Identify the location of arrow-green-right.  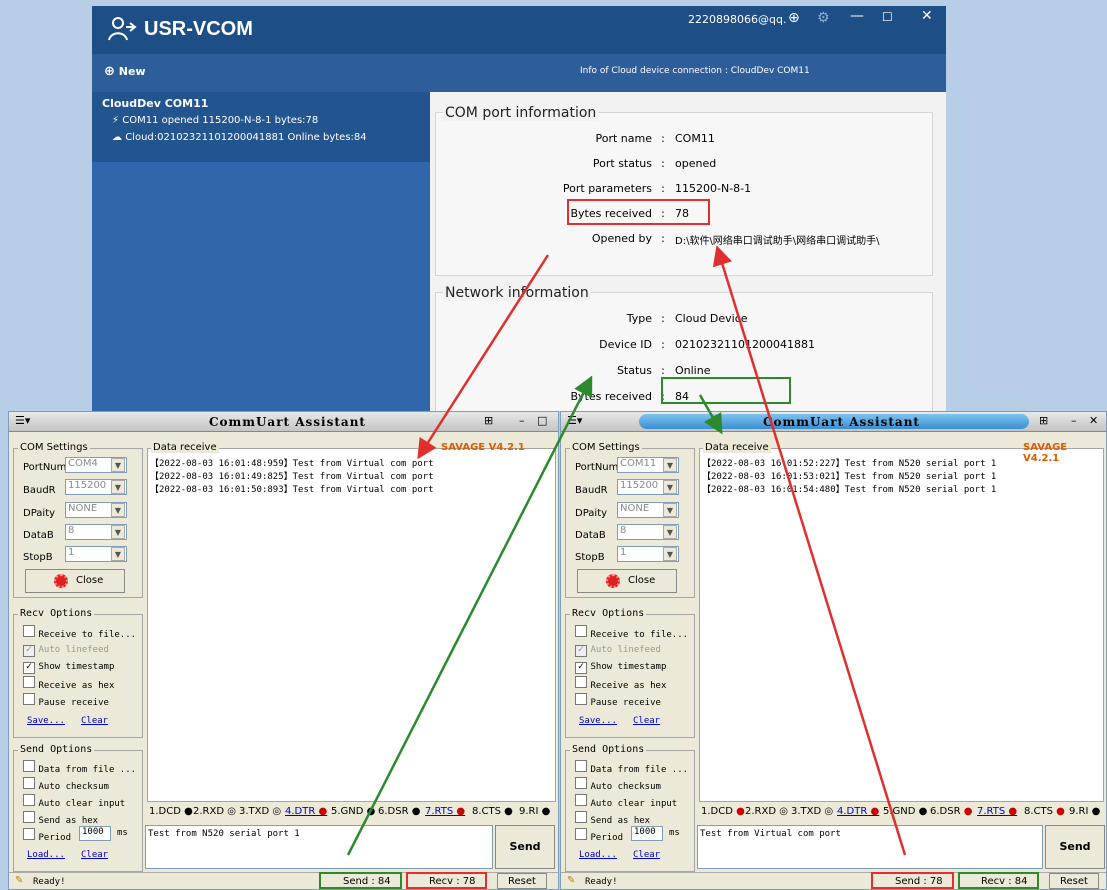
(710, 414).